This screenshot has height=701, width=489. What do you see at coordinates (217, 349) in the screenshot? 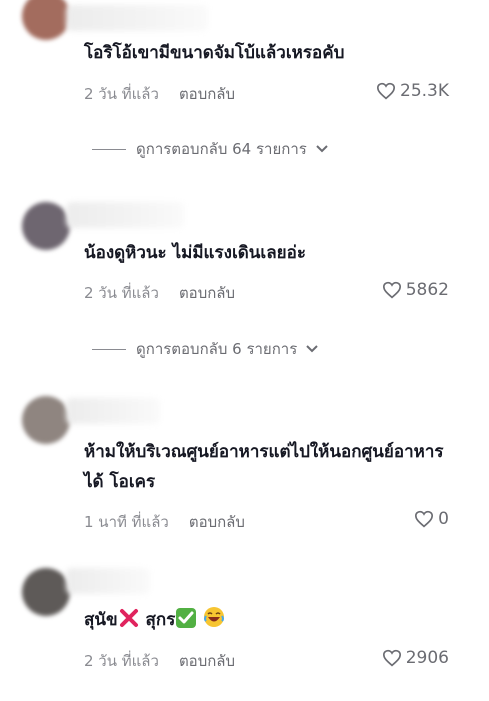
I see `view-replies-label: ดูการตอบกลับ 6 รายการ` at bounding box center [217, 349].